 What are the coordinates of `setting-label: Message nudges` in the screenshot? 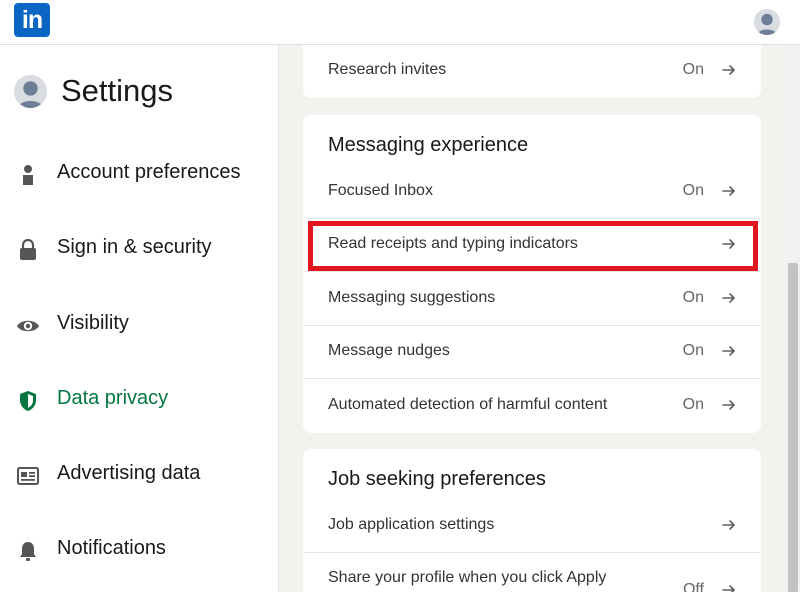 It's located at (389, 350).